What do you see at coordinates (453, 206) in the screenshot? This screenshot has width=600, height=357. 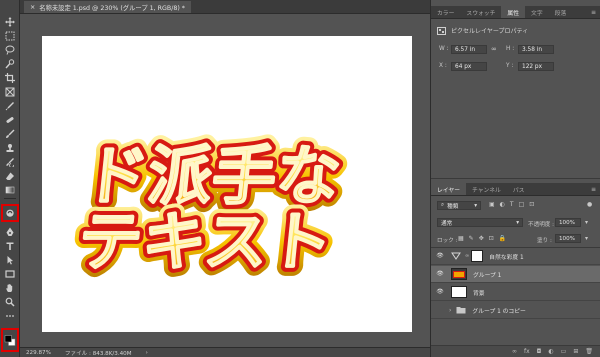 I see `layer-filter-value: 種類` at bounding box center [453, 206].